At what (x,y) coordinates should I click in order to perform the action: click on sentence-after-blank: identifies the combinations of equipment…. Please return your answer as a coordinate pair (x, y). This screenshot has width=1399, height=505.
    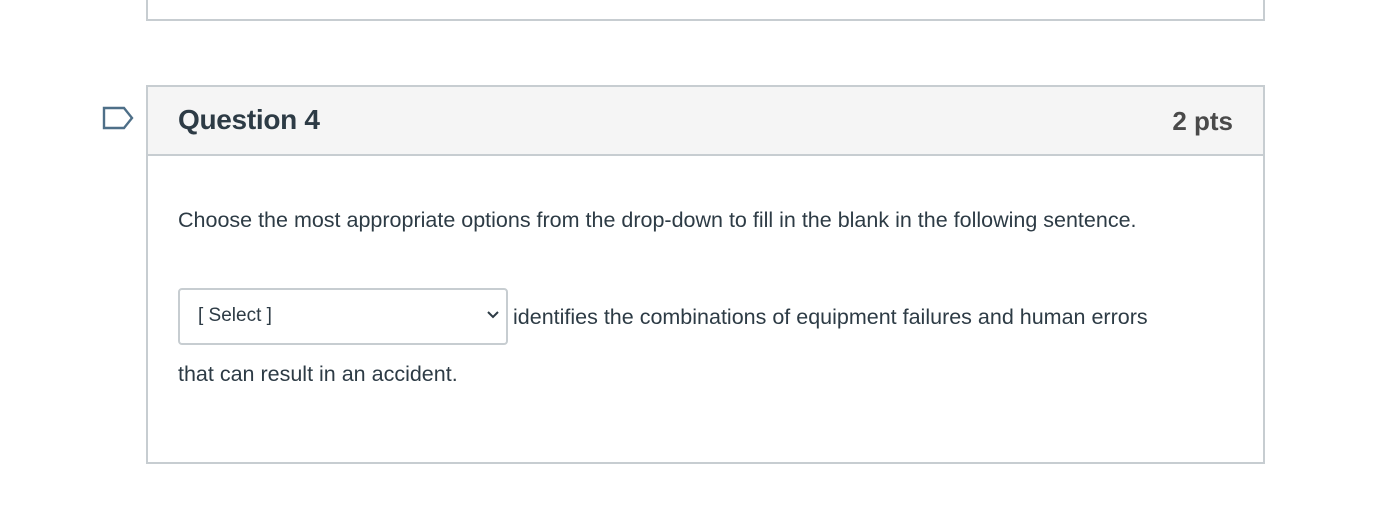
    Looking at the image, I should click on (830, 317).